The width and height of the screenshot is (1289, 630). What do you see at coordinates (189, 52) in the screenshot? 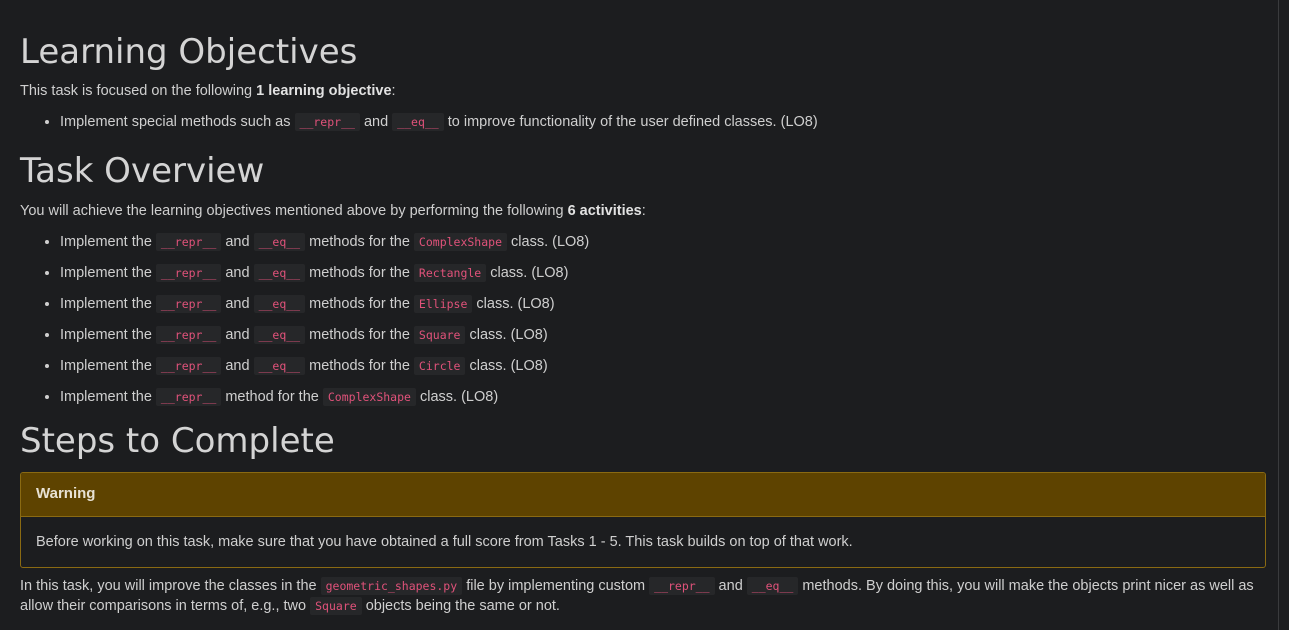
I see `learning-objectives-heading: Learning Objectives` at bounding box center [189, 52].